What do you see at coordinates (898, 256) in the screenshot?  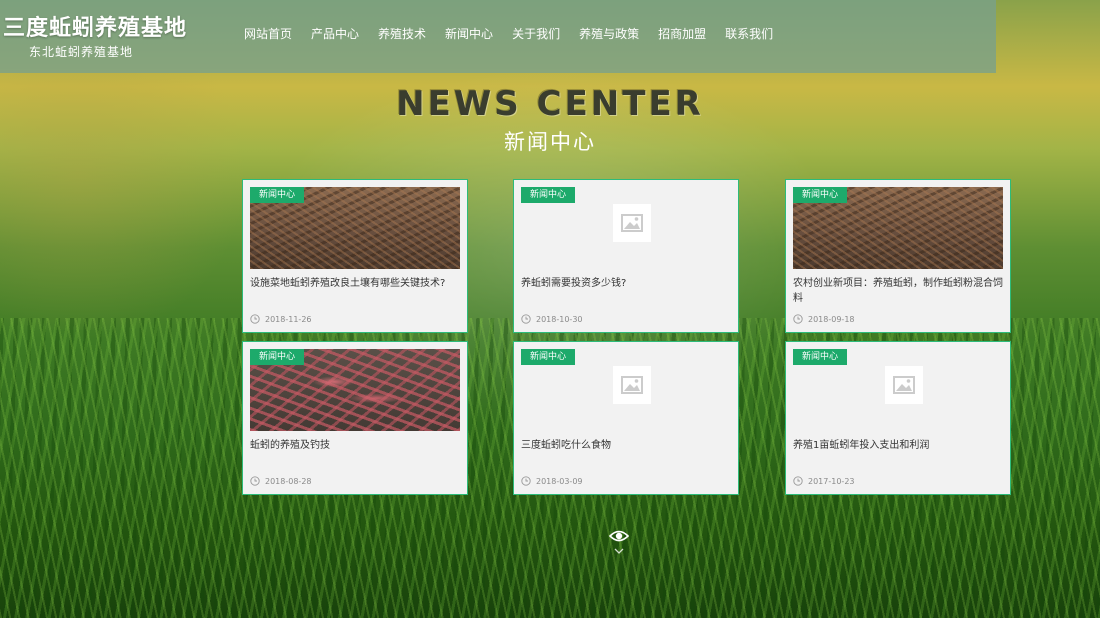 I see `news-card: 新闻中心 农村创业新项目：养殖蚯蚓，制作蚯蚓粉混合饲料 2018-09-18` at bounding box center [898, 256].